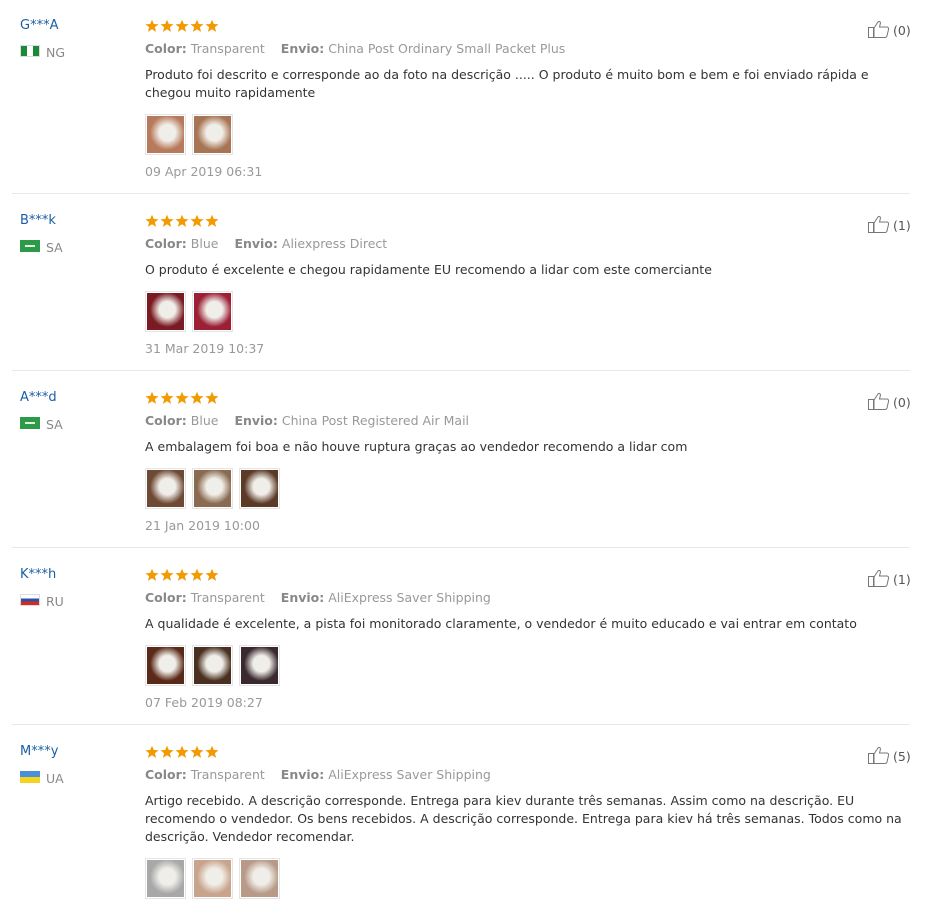 Image resolution: width=945 pixels, height=907 pixels. I want to click on reviewer-country: RU, so click(42, 601).